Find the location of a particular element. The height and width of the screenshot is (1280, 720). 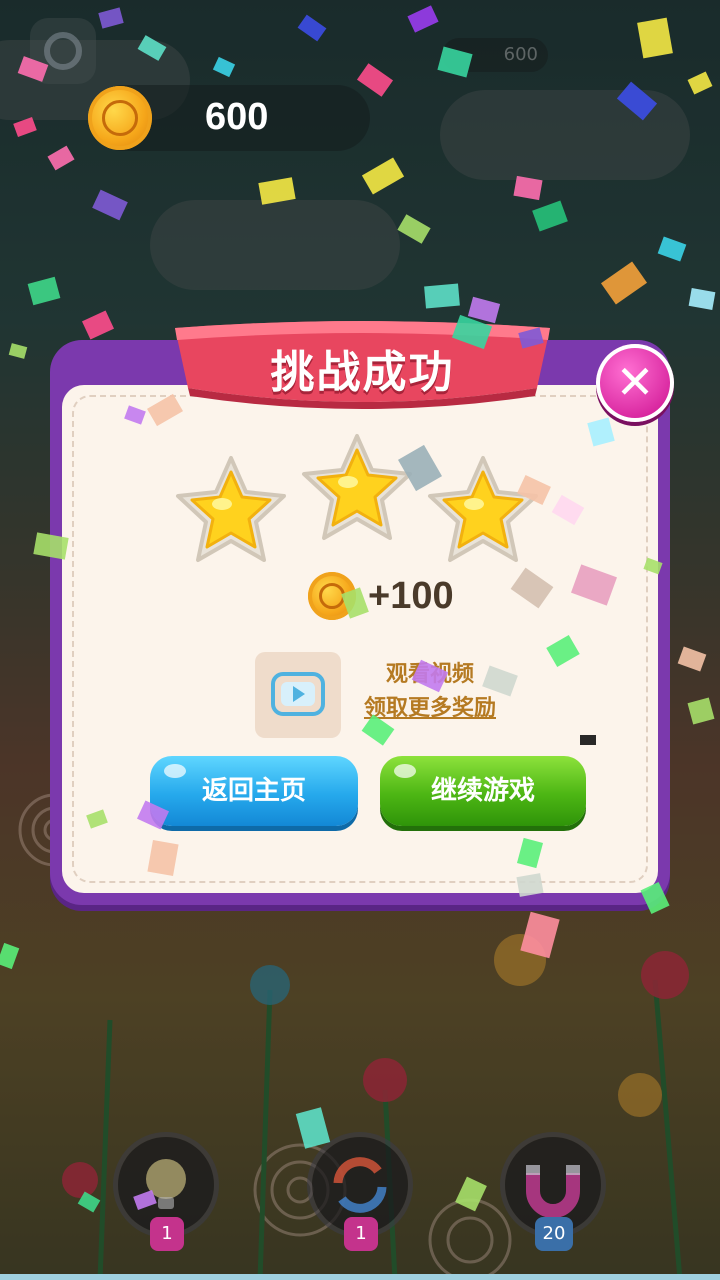

star-1-icon is located at coordinates (231, 509).